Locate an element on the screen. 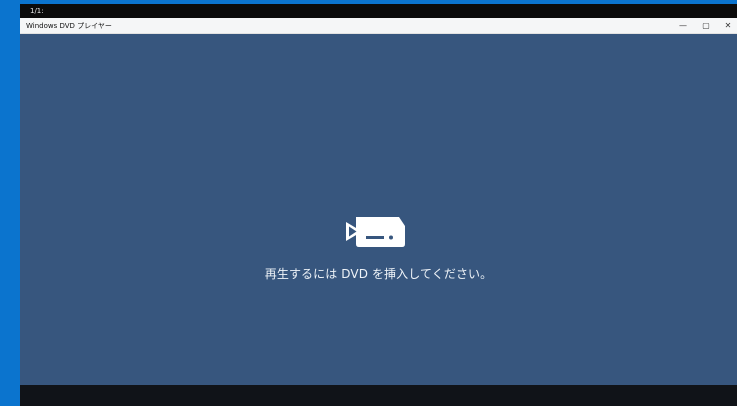 The width and height of the screenshot is (737, 406). restore-button: ▢ is located at coordinates (706, 26).